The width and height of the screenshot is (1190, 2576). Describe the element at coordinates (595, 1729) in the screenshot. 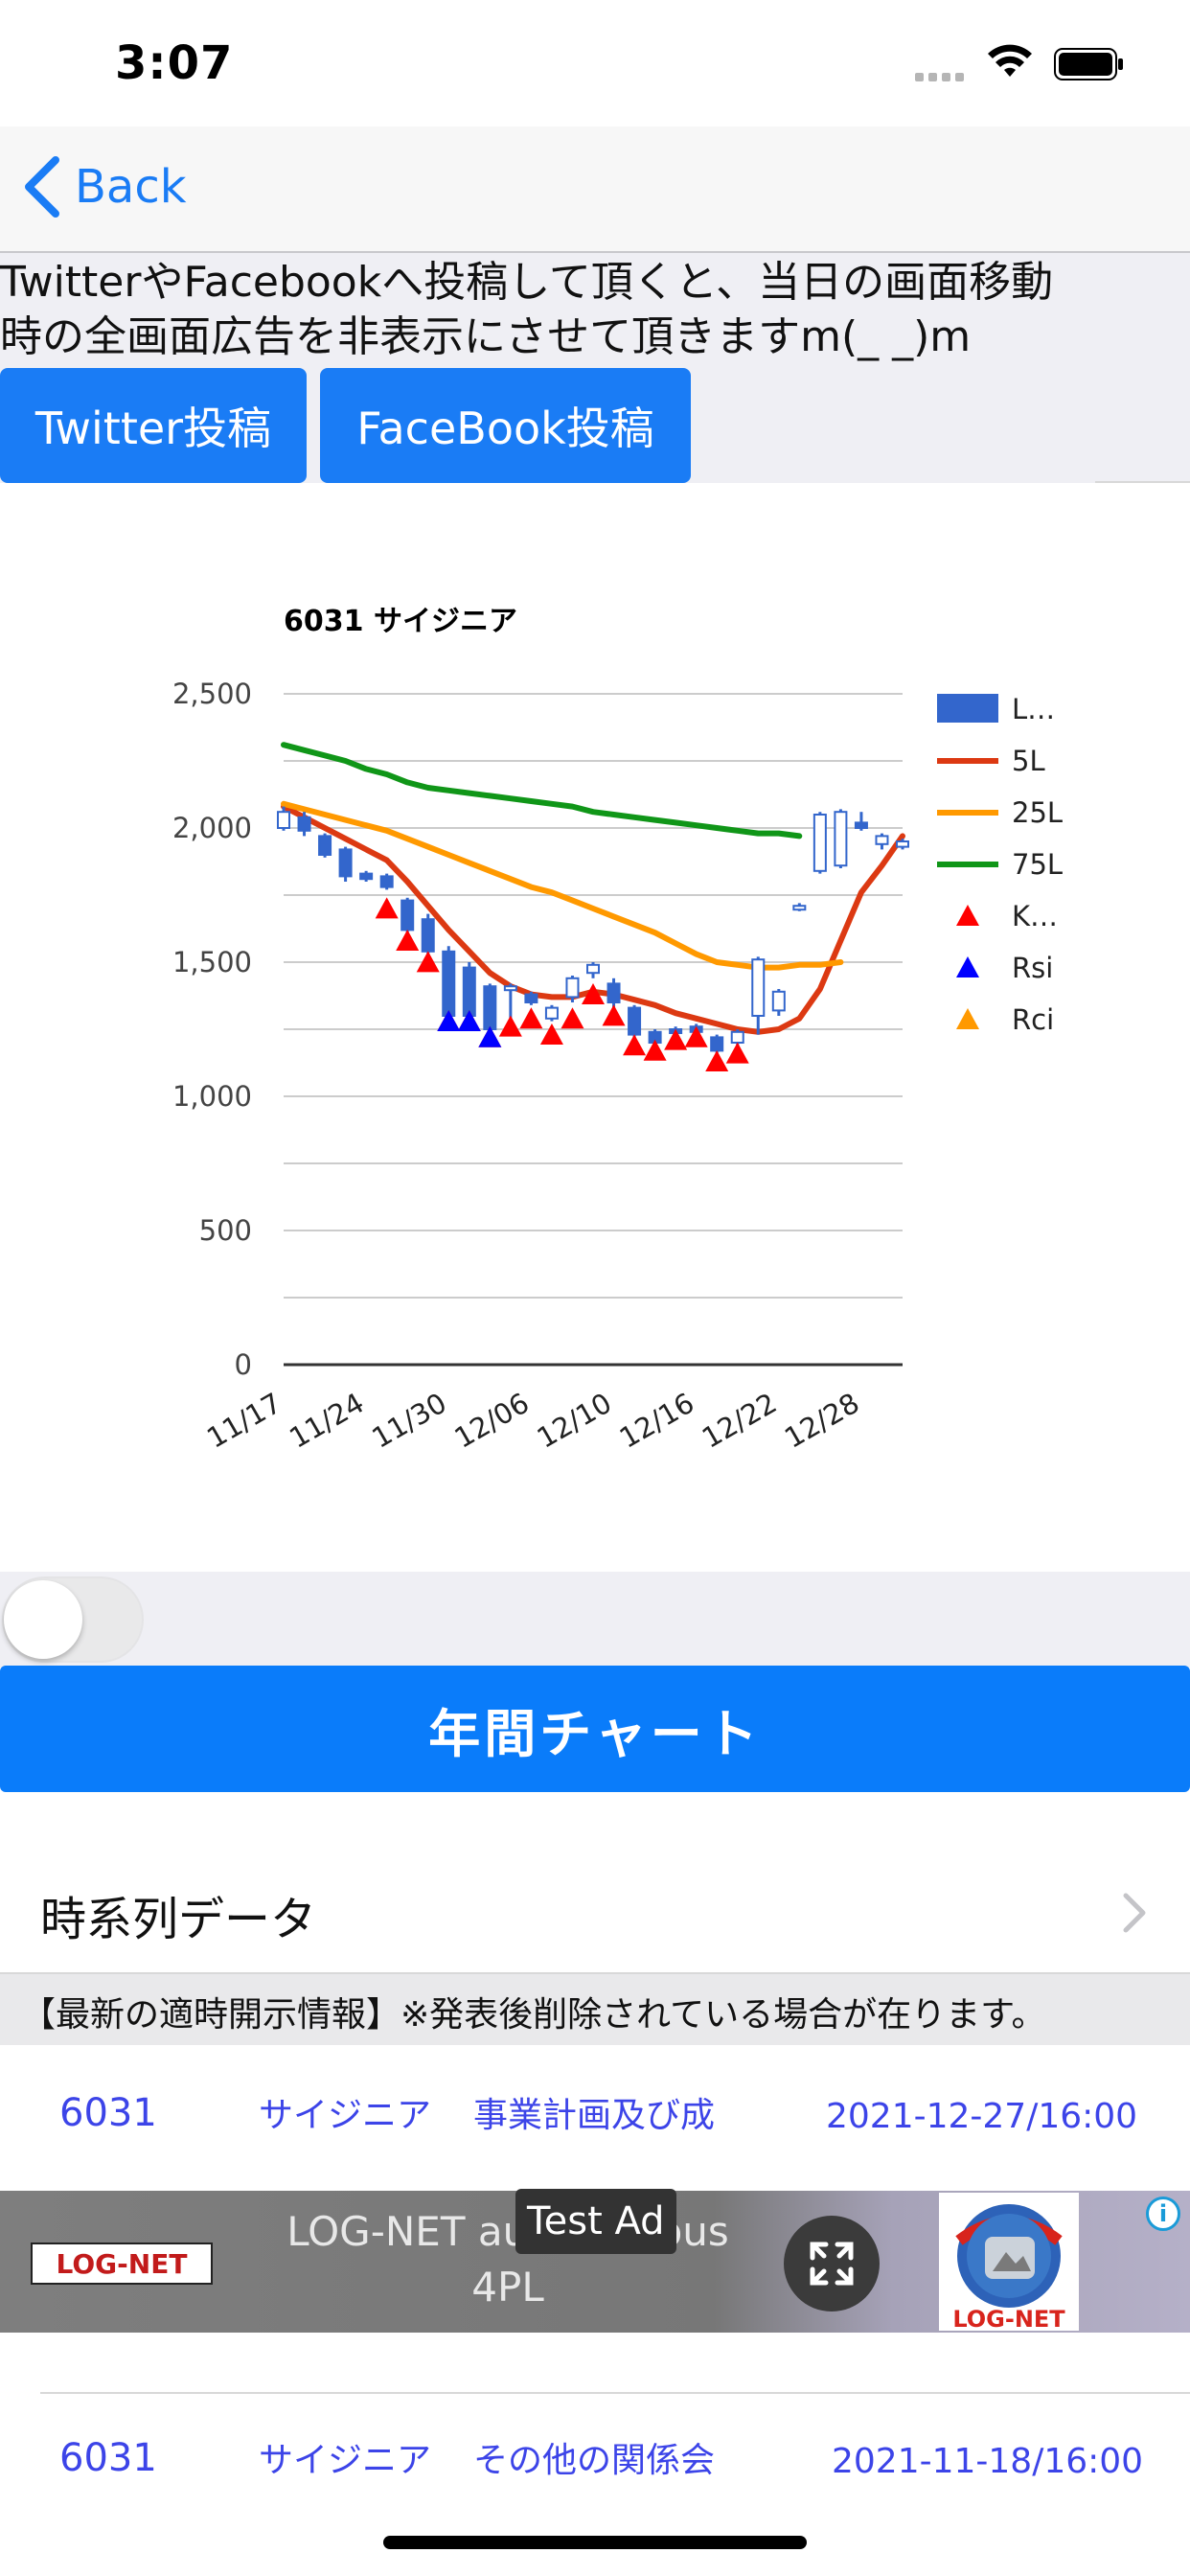

I see `year-chart-button: 年間チャート` at that location.